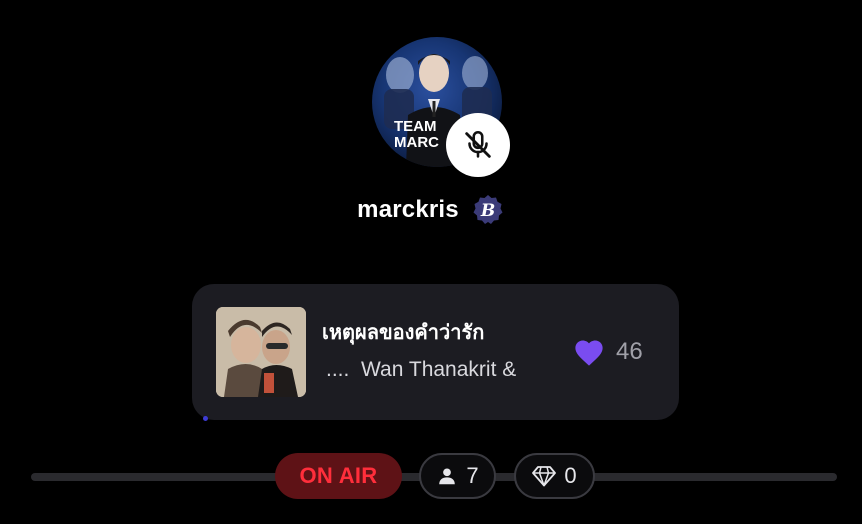 The width and height of the screenshot is (862, 524). Describe the element at coordinates (607, 352) in the screenshot. I see `like-button: 46` at that location.